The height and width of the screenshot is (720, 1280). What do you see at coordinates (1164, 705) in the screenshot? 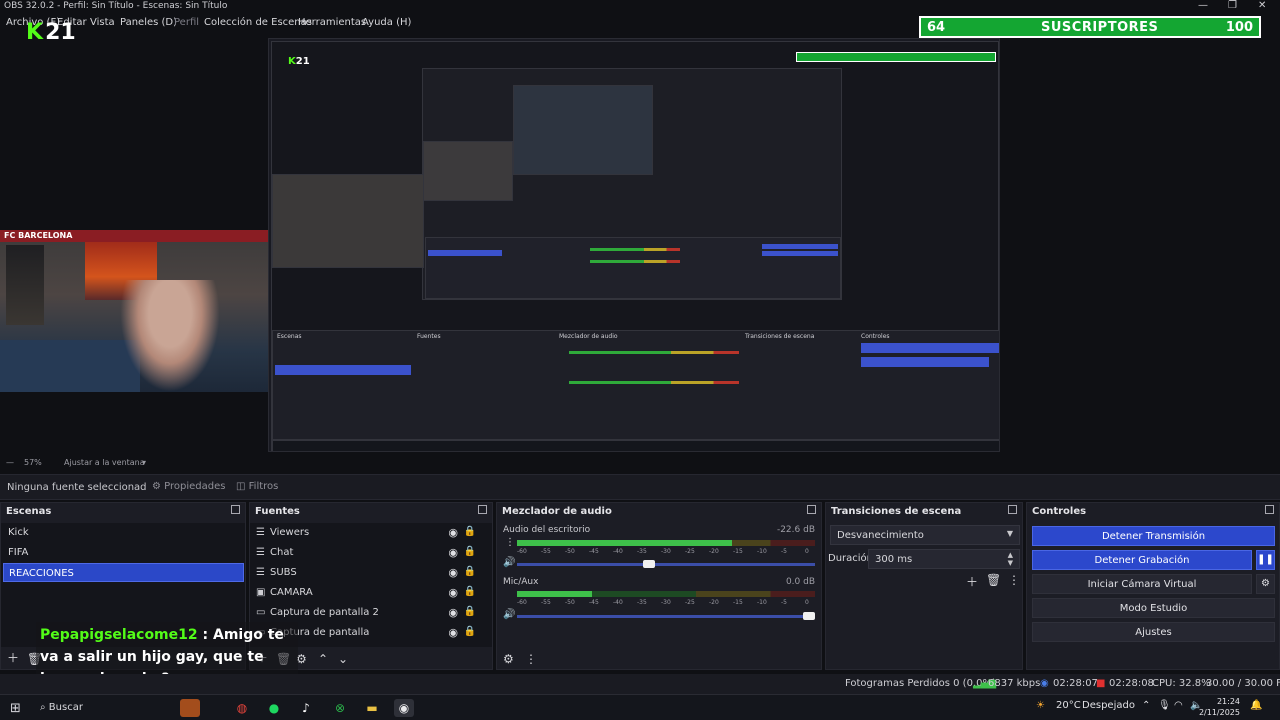
I see `microphone-icon: 🎙` at bounding box center [1164, 705].